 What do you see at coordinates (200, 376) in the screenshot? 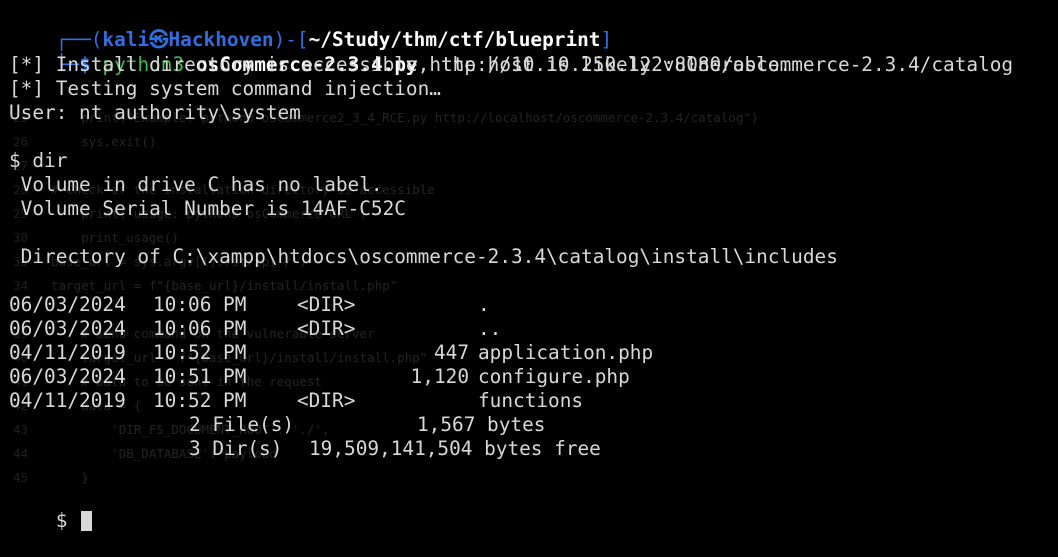
I see `row-time: 10:51 PM` at bounding box center [200, 376].